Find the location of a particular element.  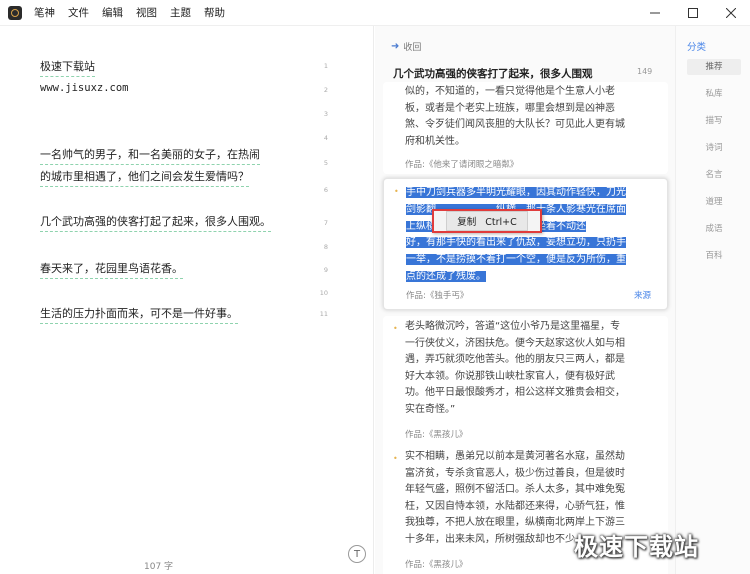

minimize-button is located at coordinates (655, 13).